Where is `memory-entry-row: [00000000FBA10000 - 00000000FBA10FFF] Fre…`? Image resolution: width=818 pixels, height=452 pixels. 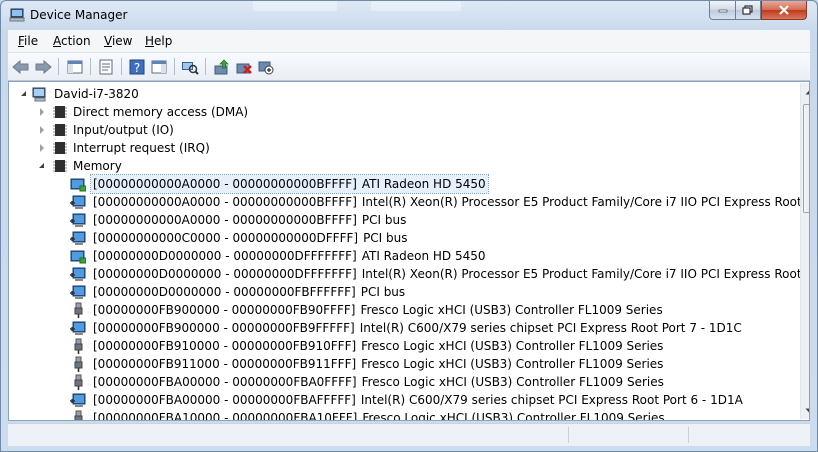 memory-entry-row: [00000000FBA10000 - 00000000FBA10FFF] Fre… is located at coordinates (399, 415).